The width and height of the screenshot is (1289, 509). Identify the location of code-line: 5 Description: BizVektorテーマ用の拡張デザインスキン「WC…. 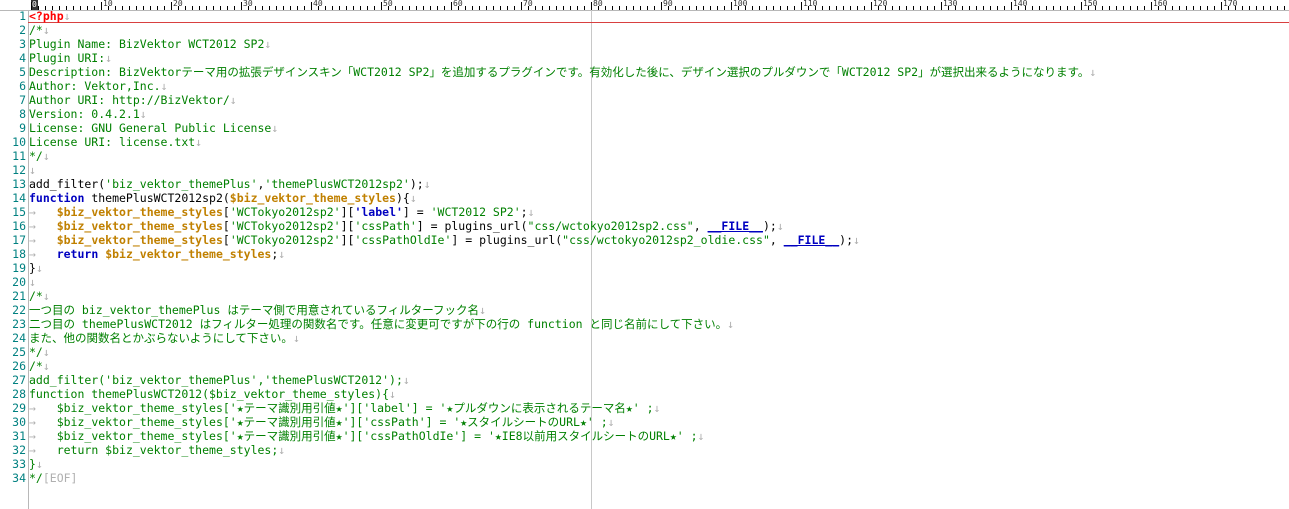
(644, 72).